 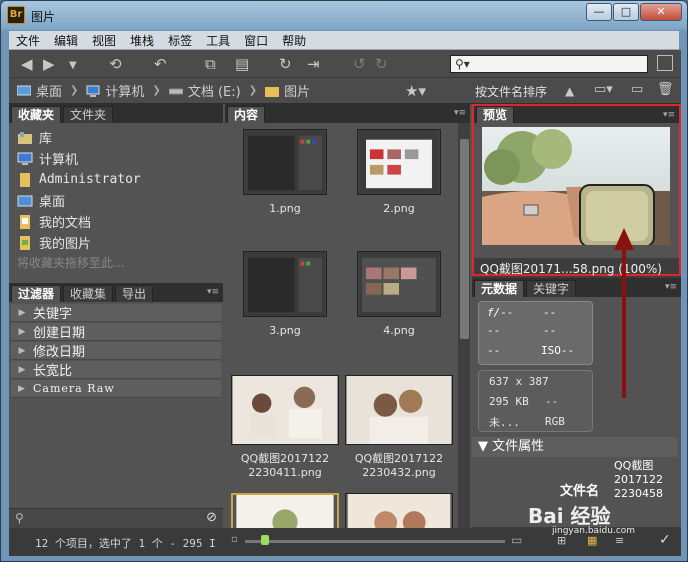 I want to click on title-bar: Br 图片 — □ ✕, so click(x=344, y=16).